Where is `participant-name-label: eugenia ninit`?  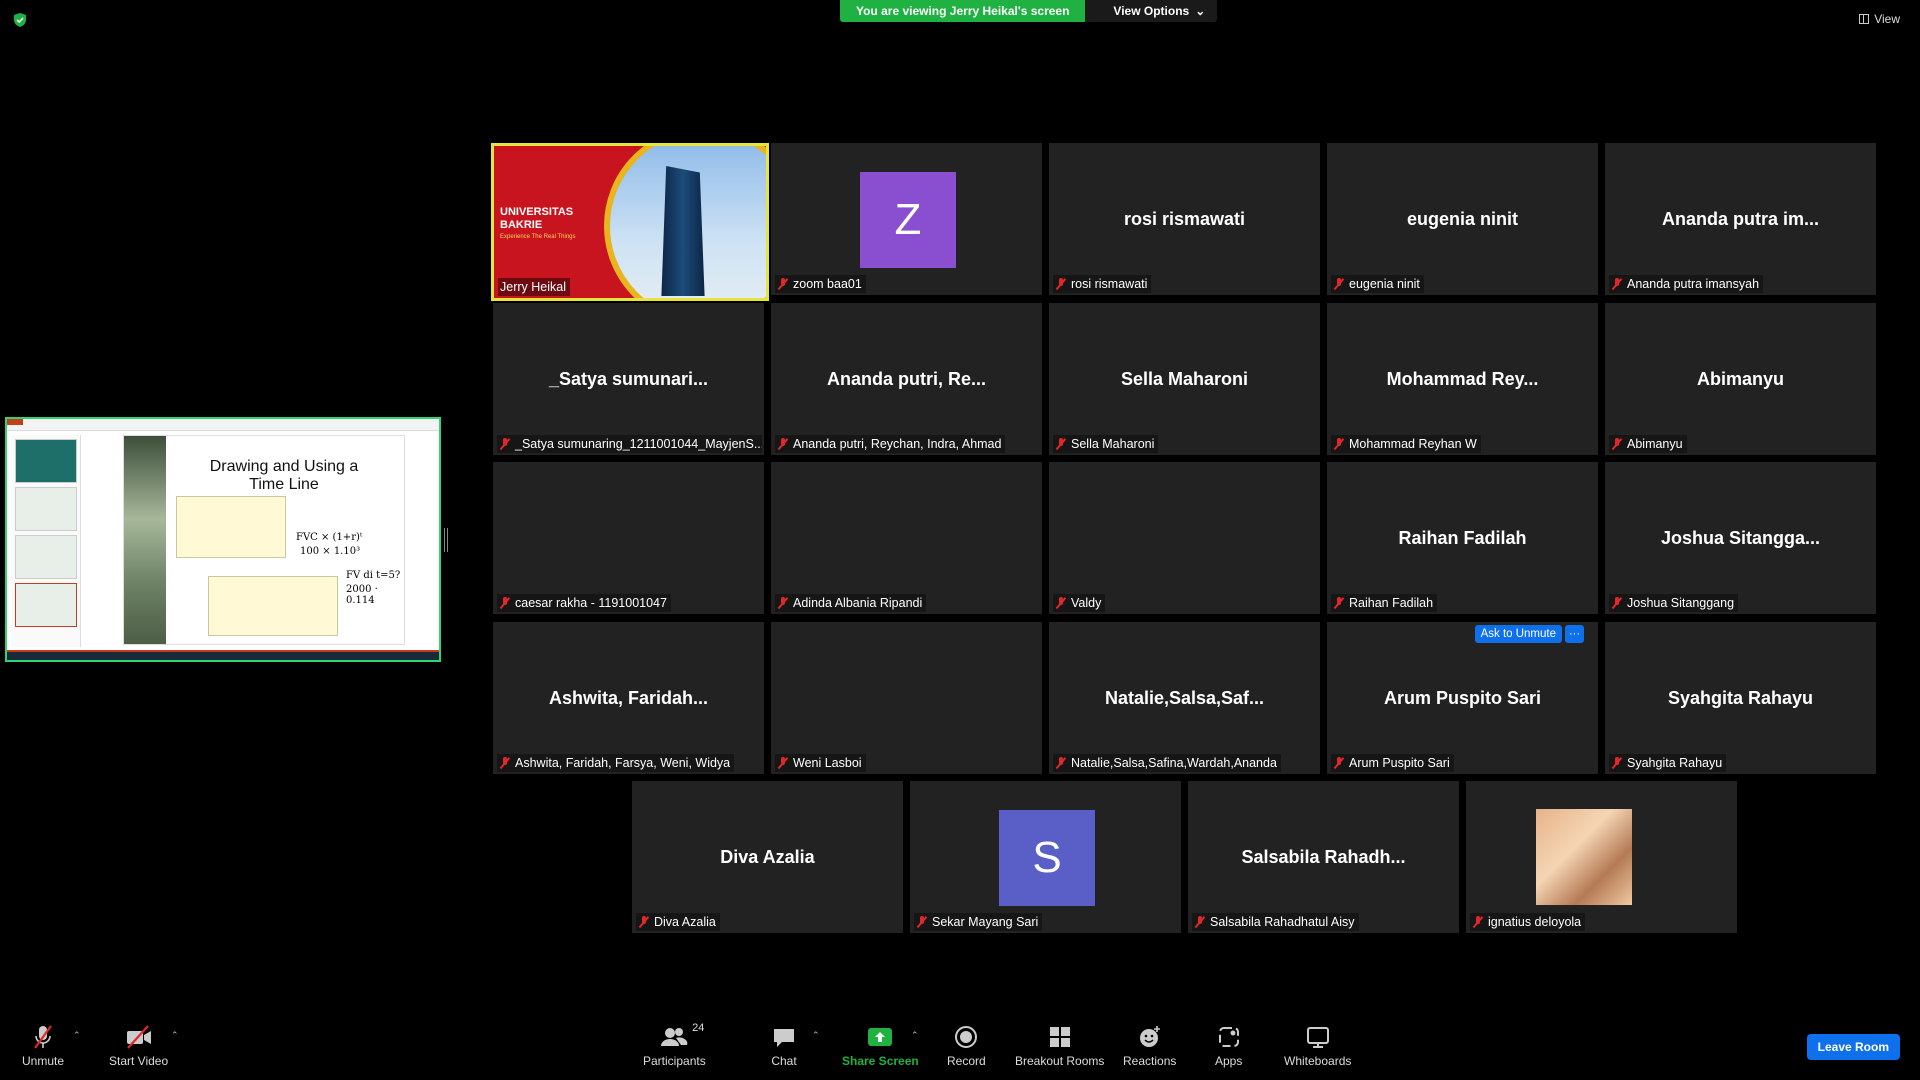 participant-name-label: eugenia ninit is located at coordinates (1377, 284).